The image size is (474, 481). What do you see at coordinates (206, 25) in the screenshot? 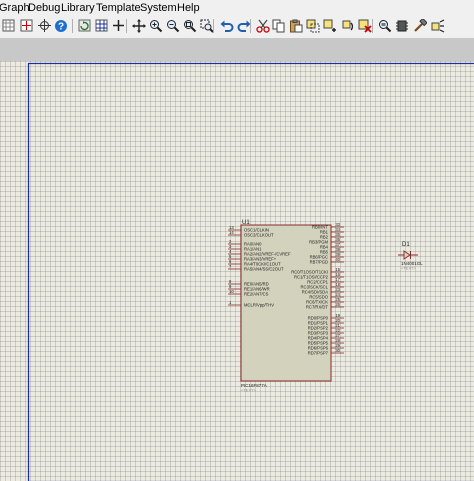
I see `zoom-area-icon` at bounding box center [206, 25].